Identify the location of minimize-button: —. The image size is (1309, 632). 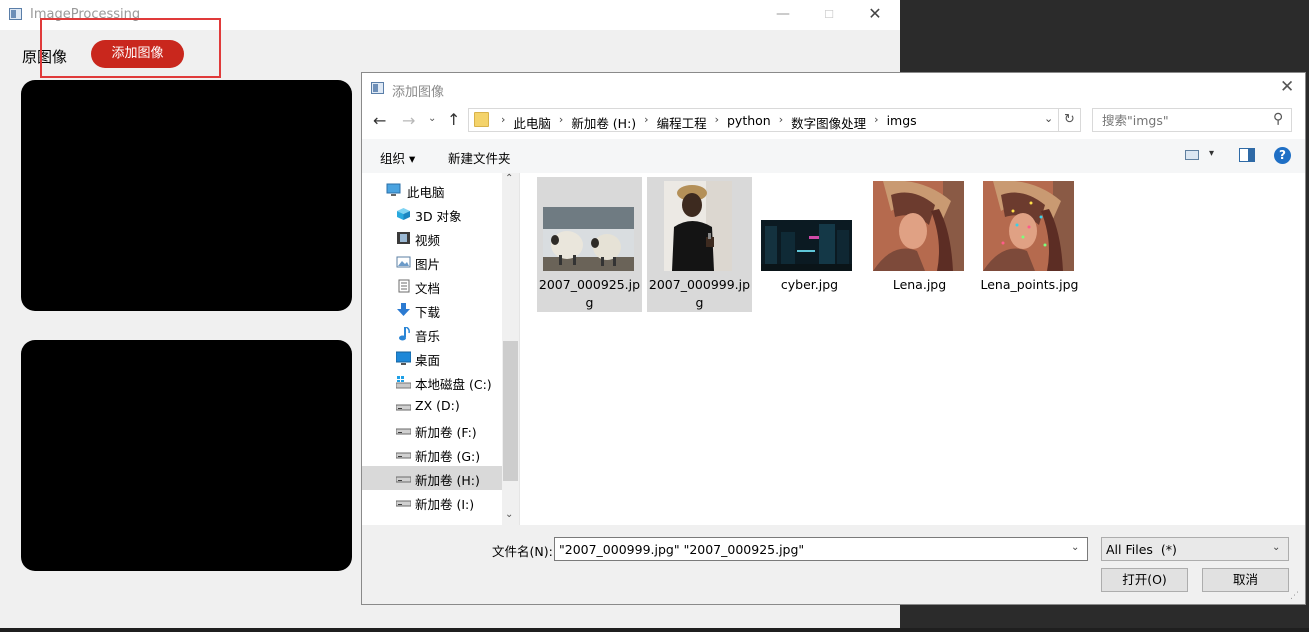
(783, 15).